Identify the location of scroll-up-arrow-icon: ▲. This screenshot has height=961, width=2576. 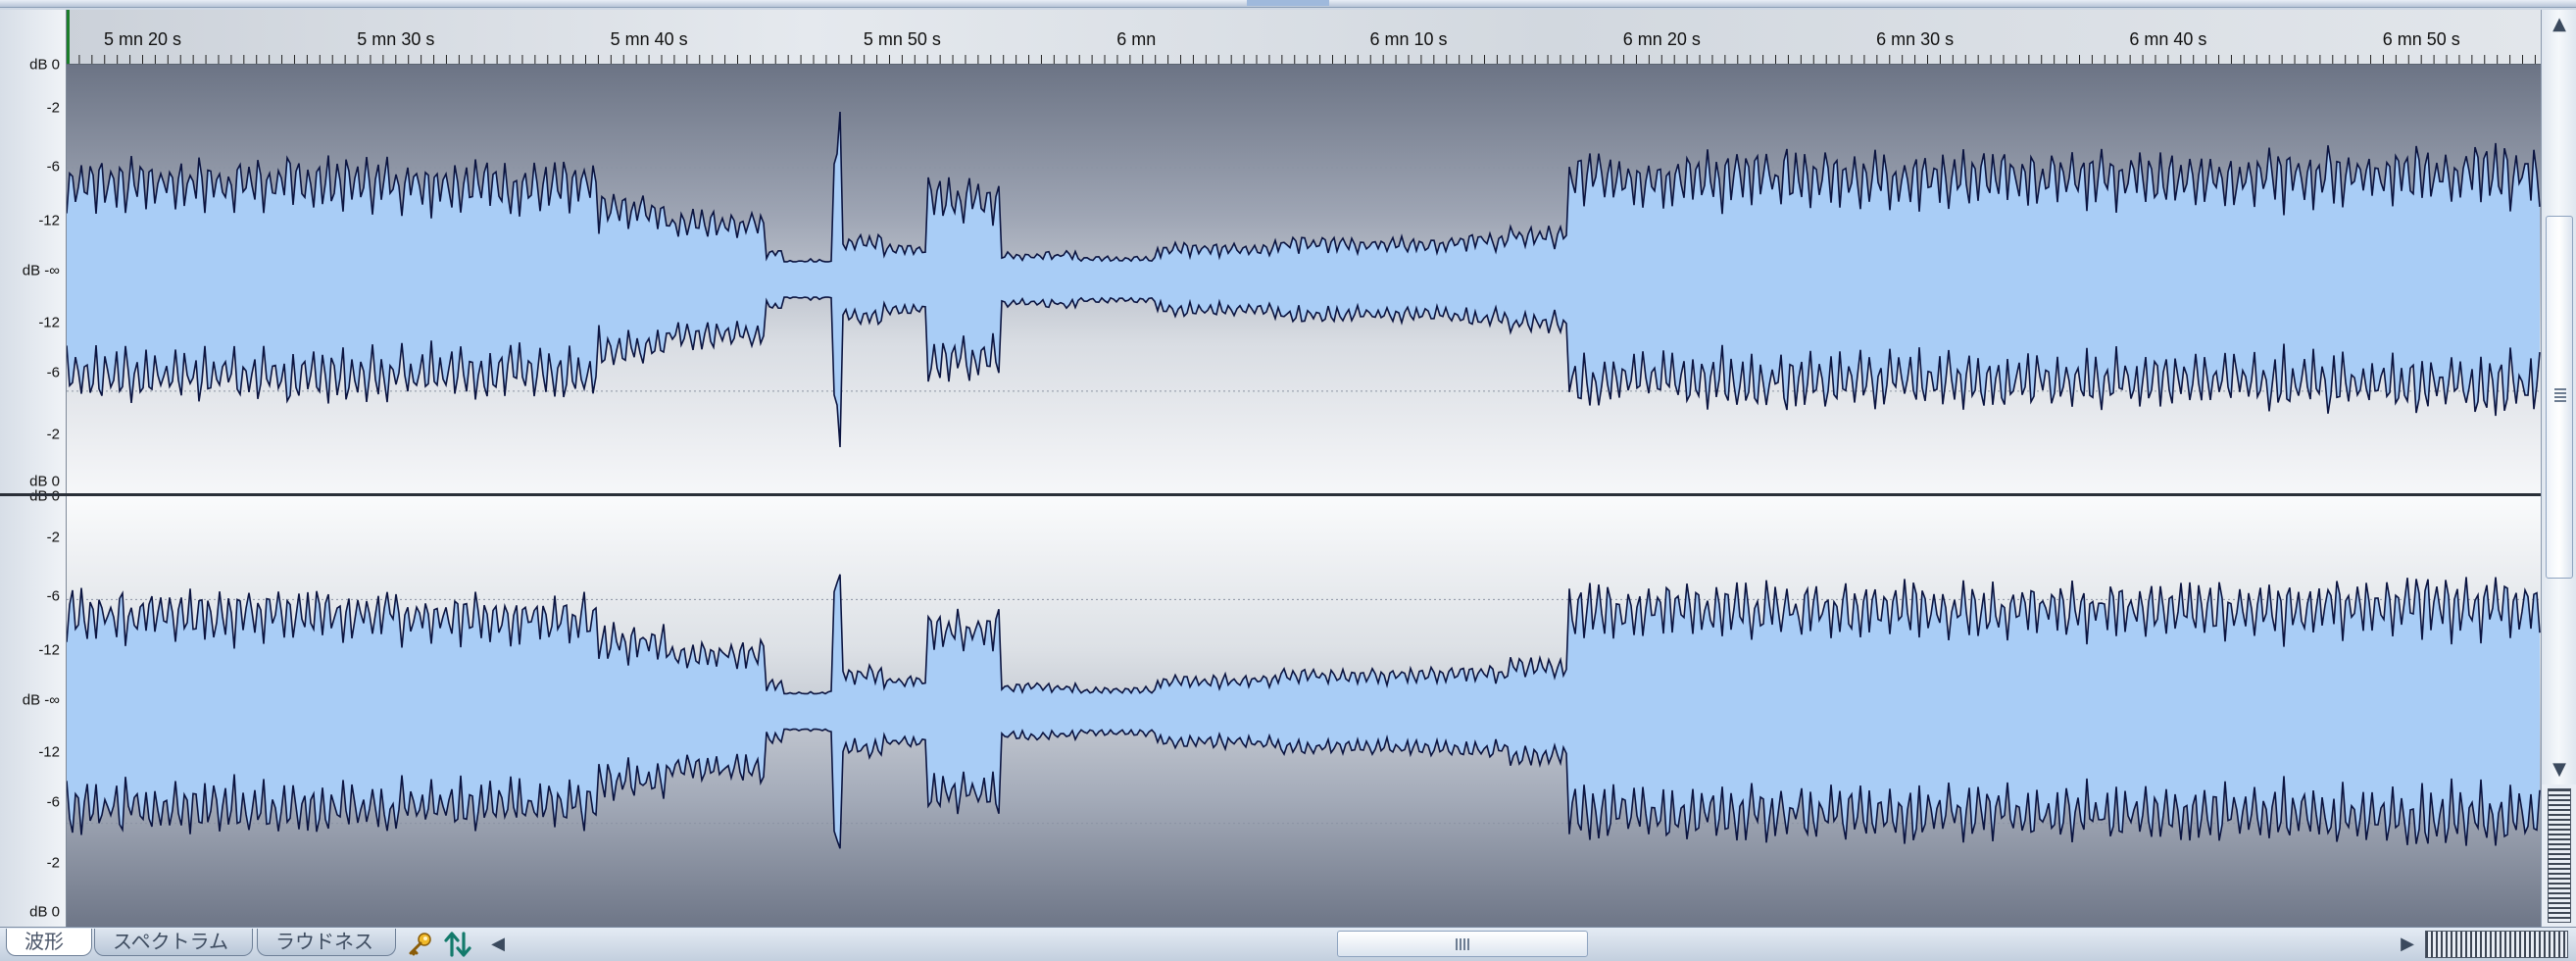
(2559, 25).